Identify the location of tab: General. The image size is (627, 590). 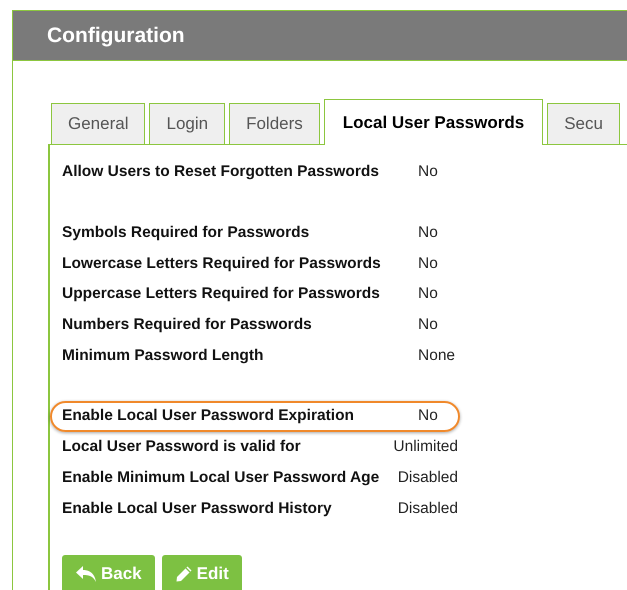
(98, 123).